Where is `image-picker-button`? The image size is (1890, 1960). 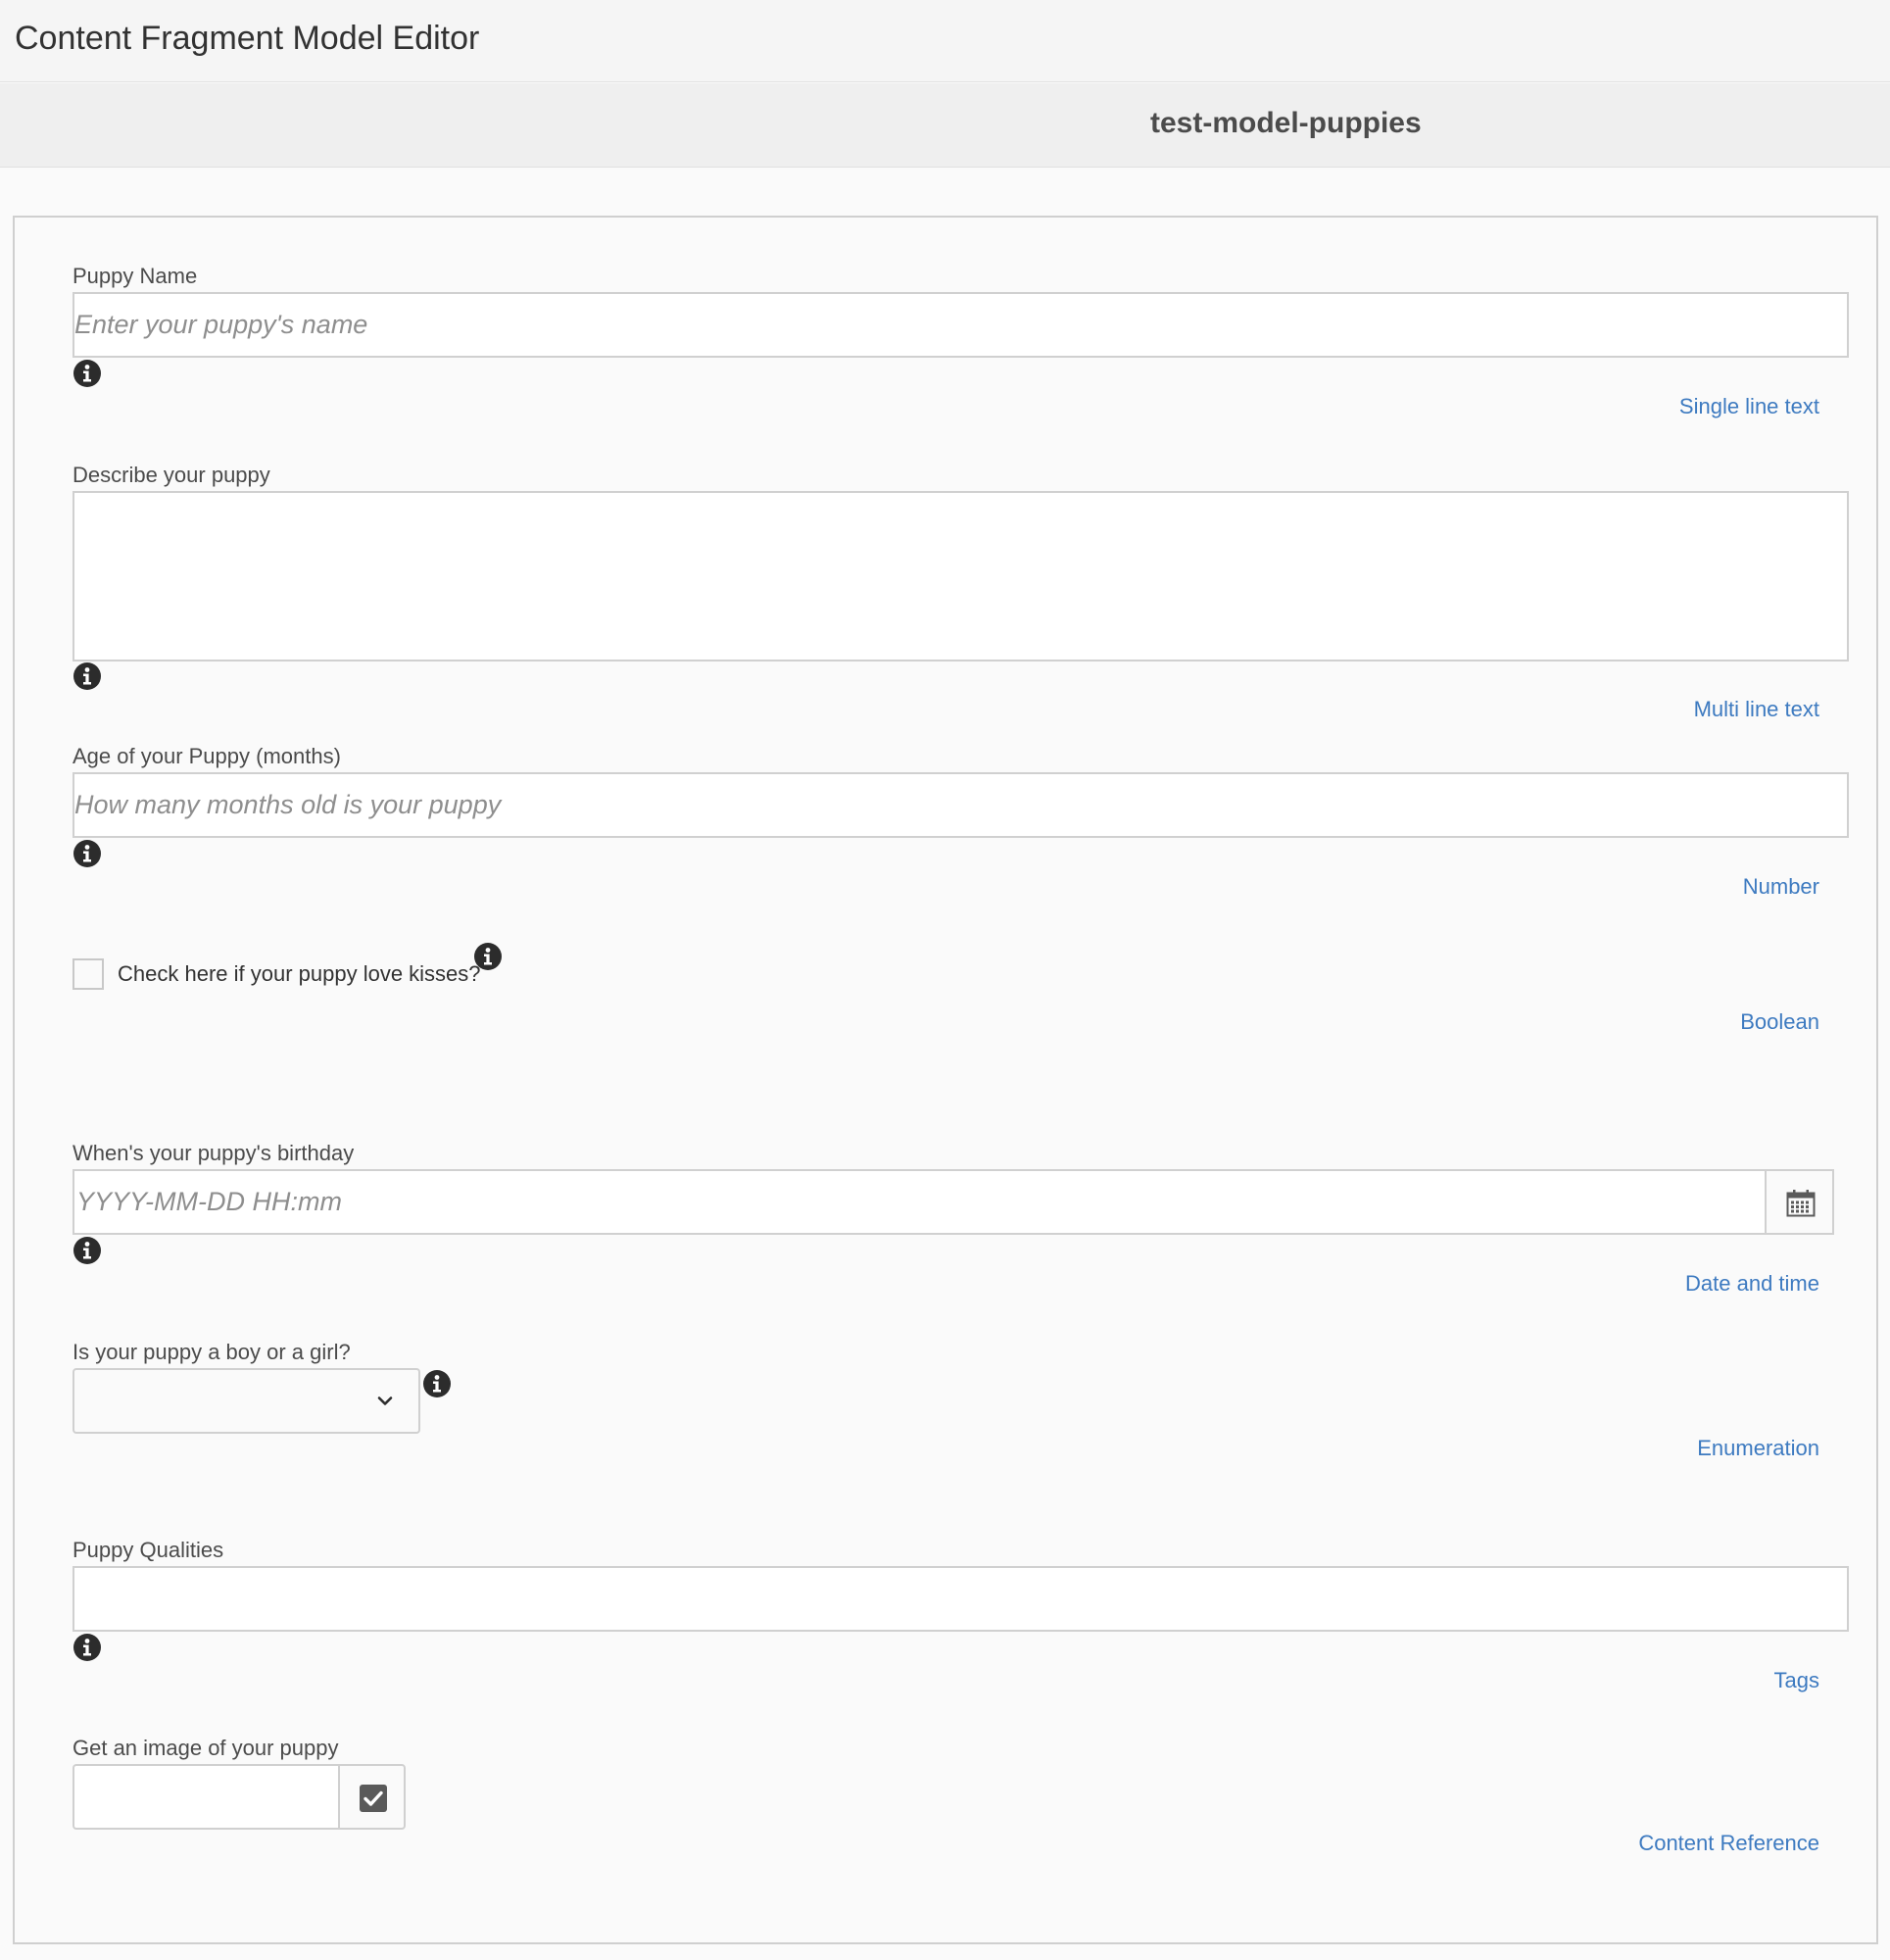
image-picker-button is located at coordinates (372, 1797).